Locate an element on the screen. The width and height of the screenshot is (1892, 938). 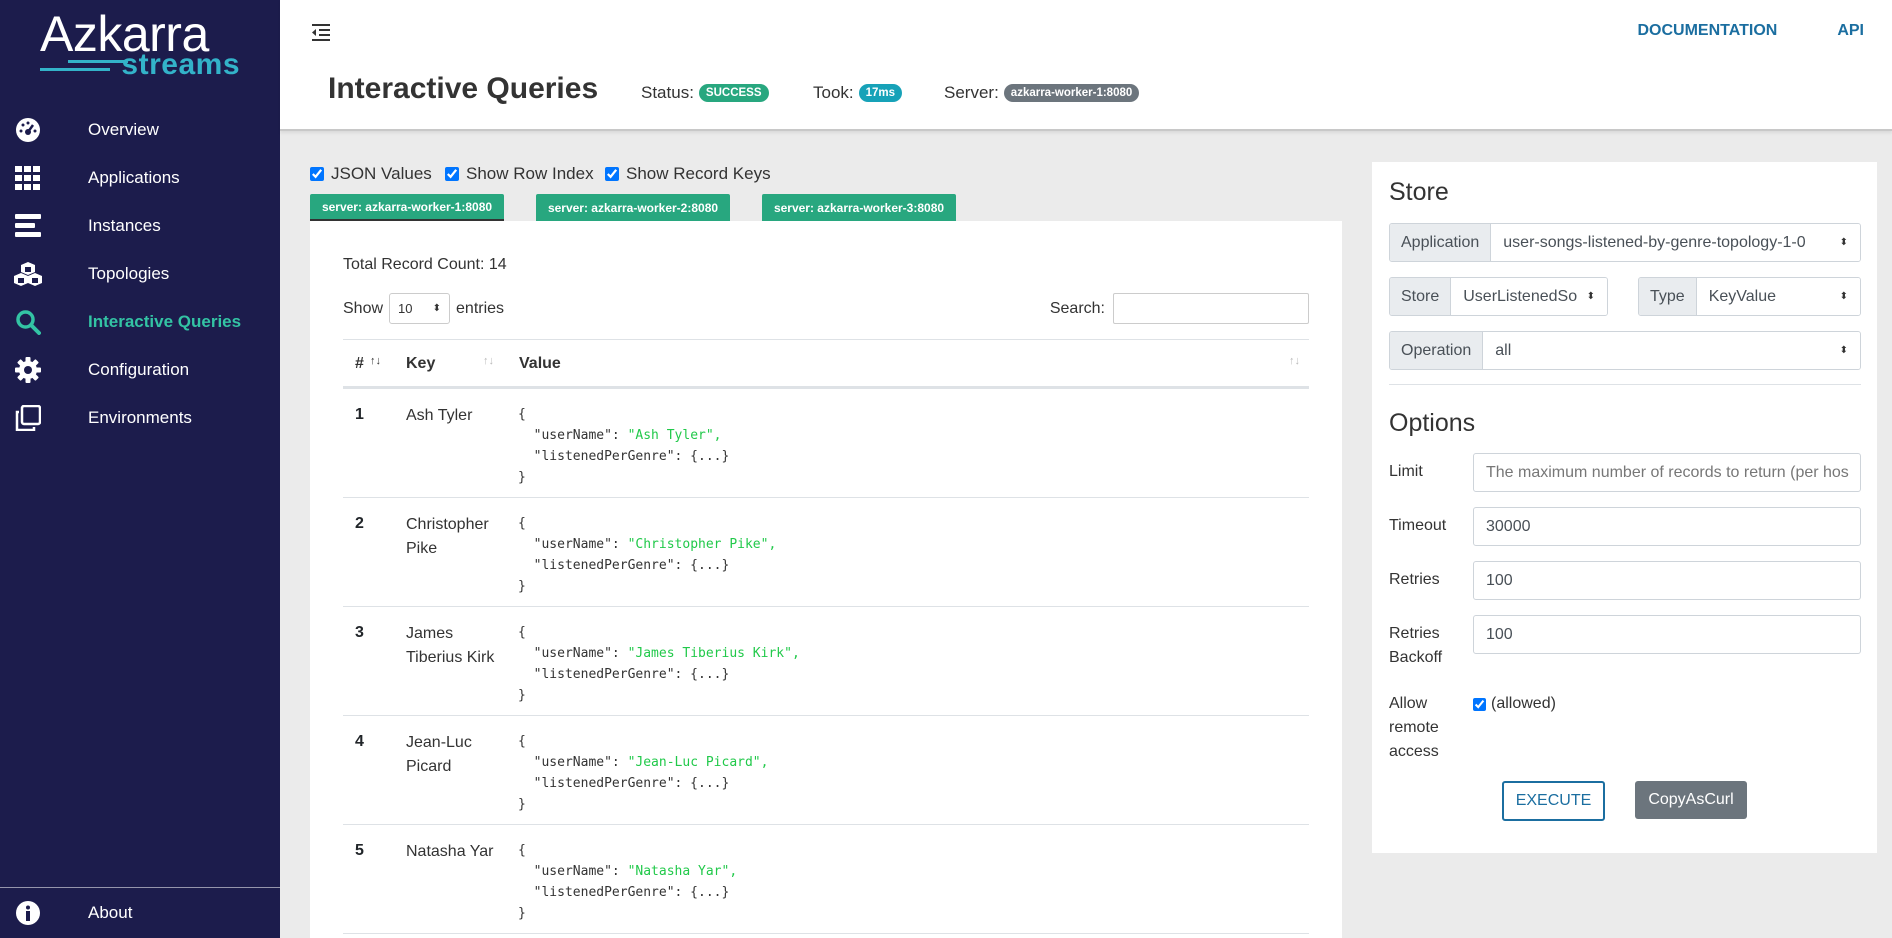
execute-button: EXECUTE is located at coordinates (1553, 801).